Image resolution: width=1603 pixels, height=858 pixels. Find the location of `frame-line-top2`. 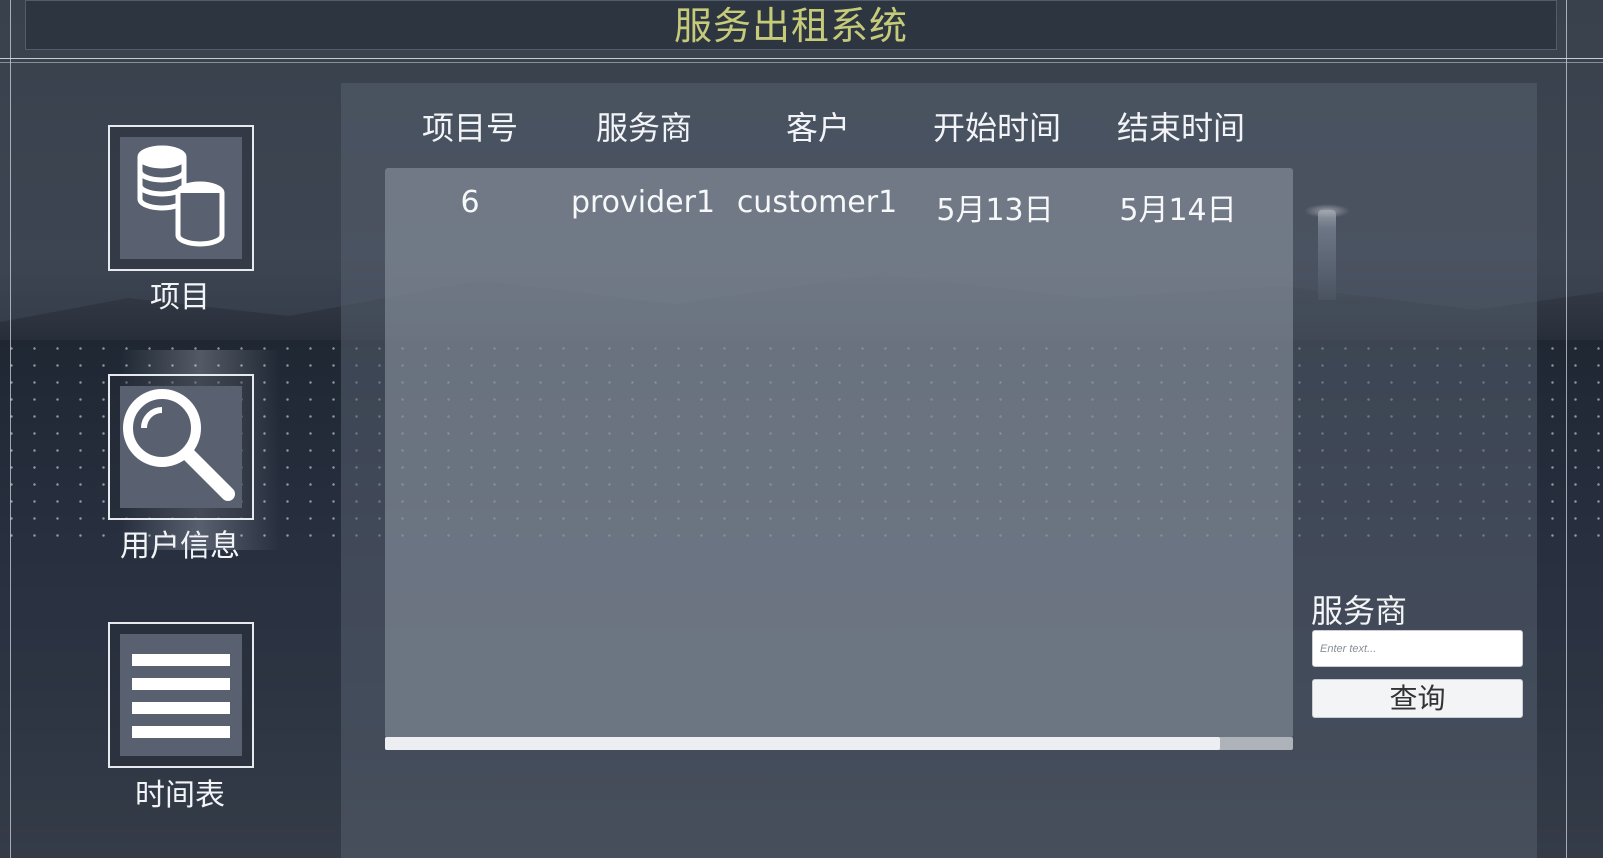

frame-line-top2 is located at coordinates (801, 62).